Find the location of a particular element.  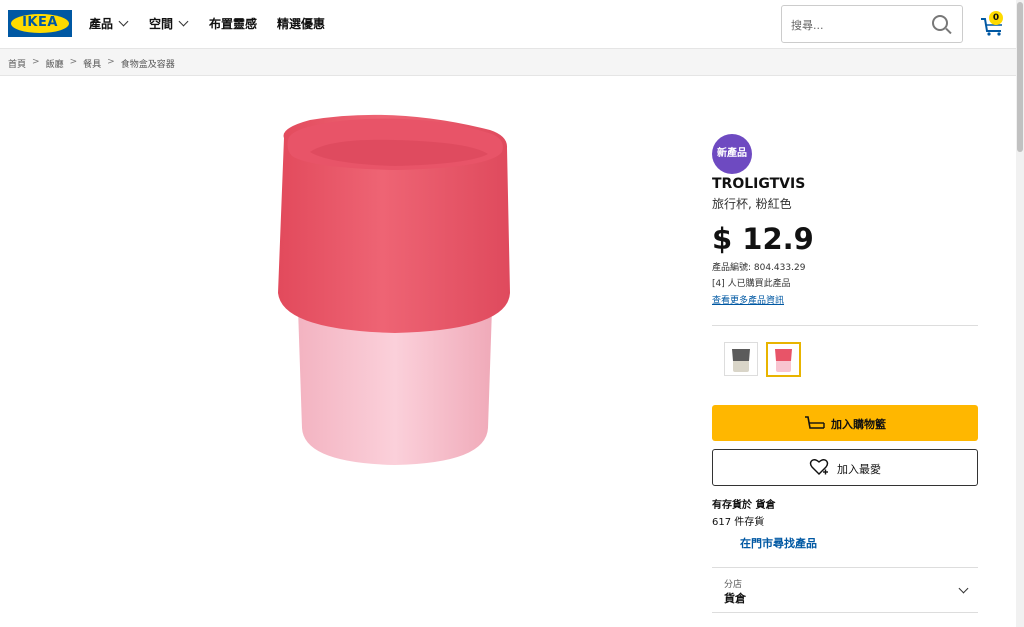

grey-cup-thumbnail is located at coordinates (741, 360).